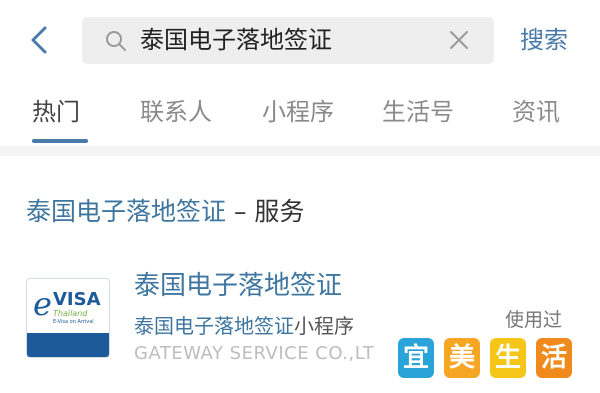 This screenshot has height=393, width=600. What do you see at coordinates (214, 326) in the screenshot?
I see `result-name-highlight: 泰国电子落地签证` at bounding box center [214, 326].